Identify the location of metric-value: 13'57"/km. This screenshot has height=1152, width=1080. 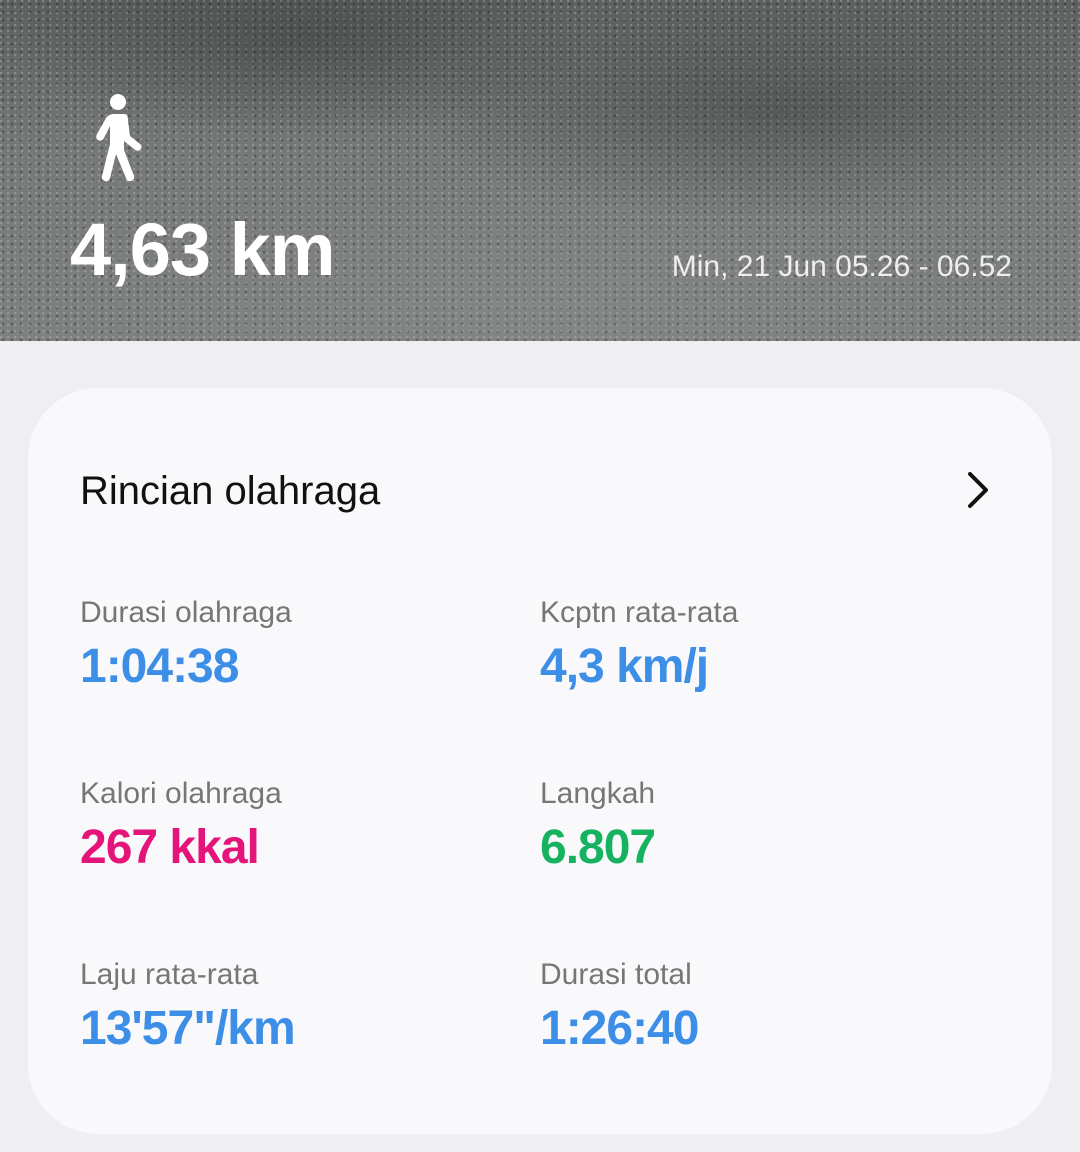
(188, 1028).